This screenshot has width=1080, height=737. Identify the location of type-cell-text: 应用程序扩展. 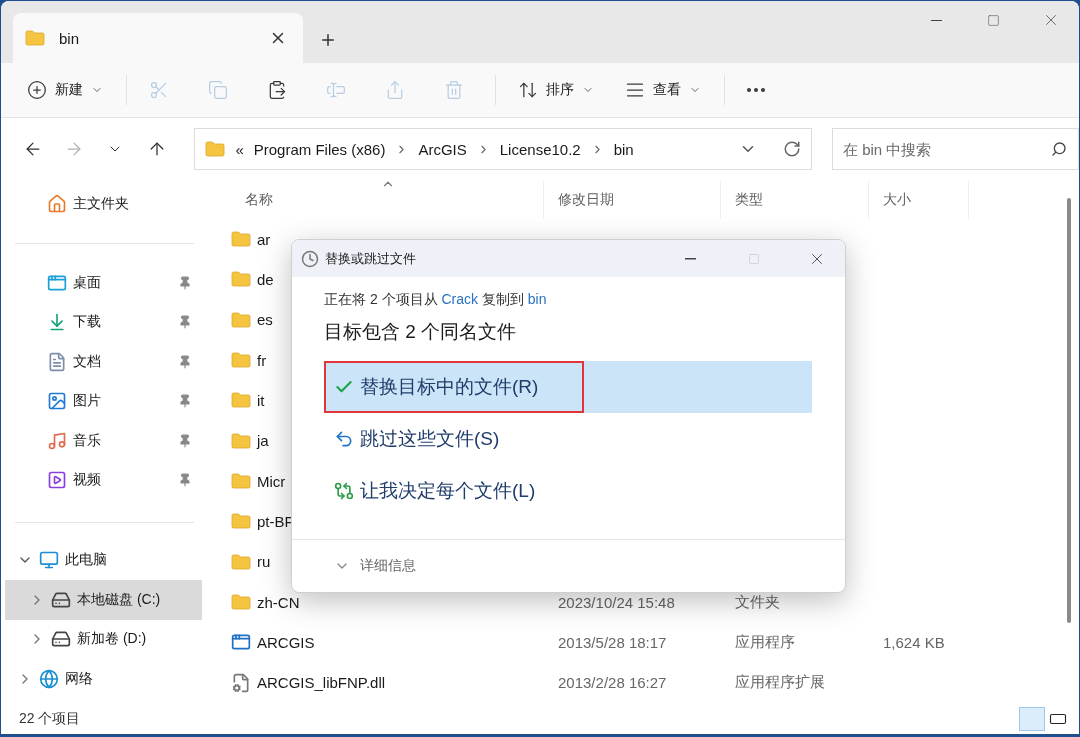
(780, 683).